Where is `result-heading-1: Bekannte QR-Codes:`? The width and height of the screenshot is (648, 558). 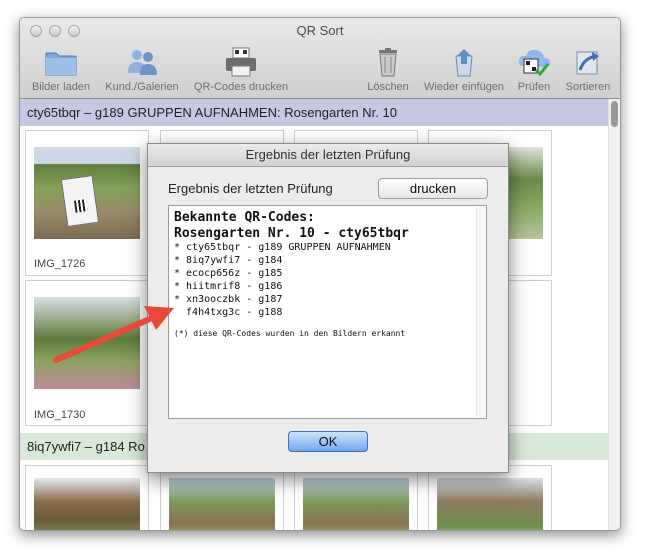
result-heading-1: Bekannte QR-Codes: is located at coordinates (244, 217).